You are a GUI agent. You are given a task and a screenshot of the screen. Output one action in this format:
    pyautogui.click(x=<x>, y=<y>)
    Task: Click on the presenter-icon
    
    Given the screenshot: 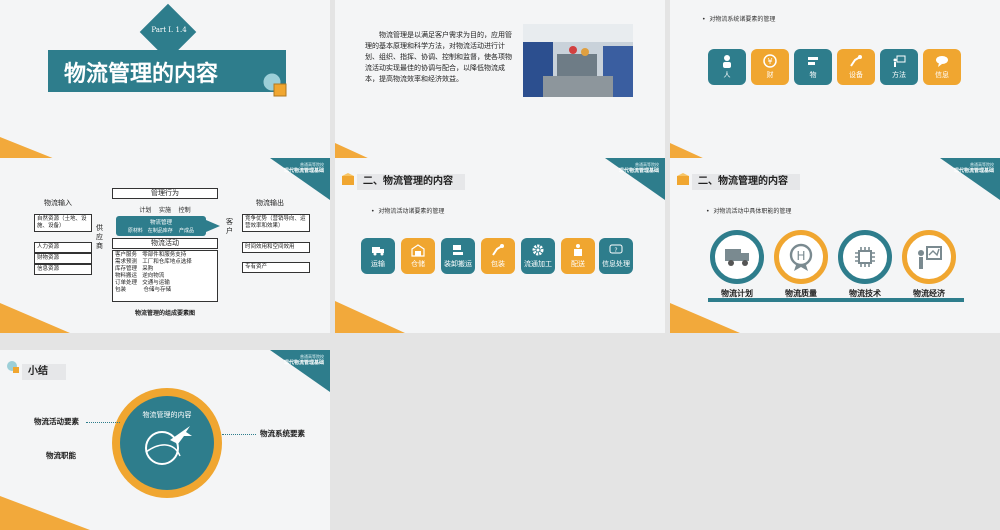 What is the action you would take?
    pyautogui.click(x=930, y=257)
    